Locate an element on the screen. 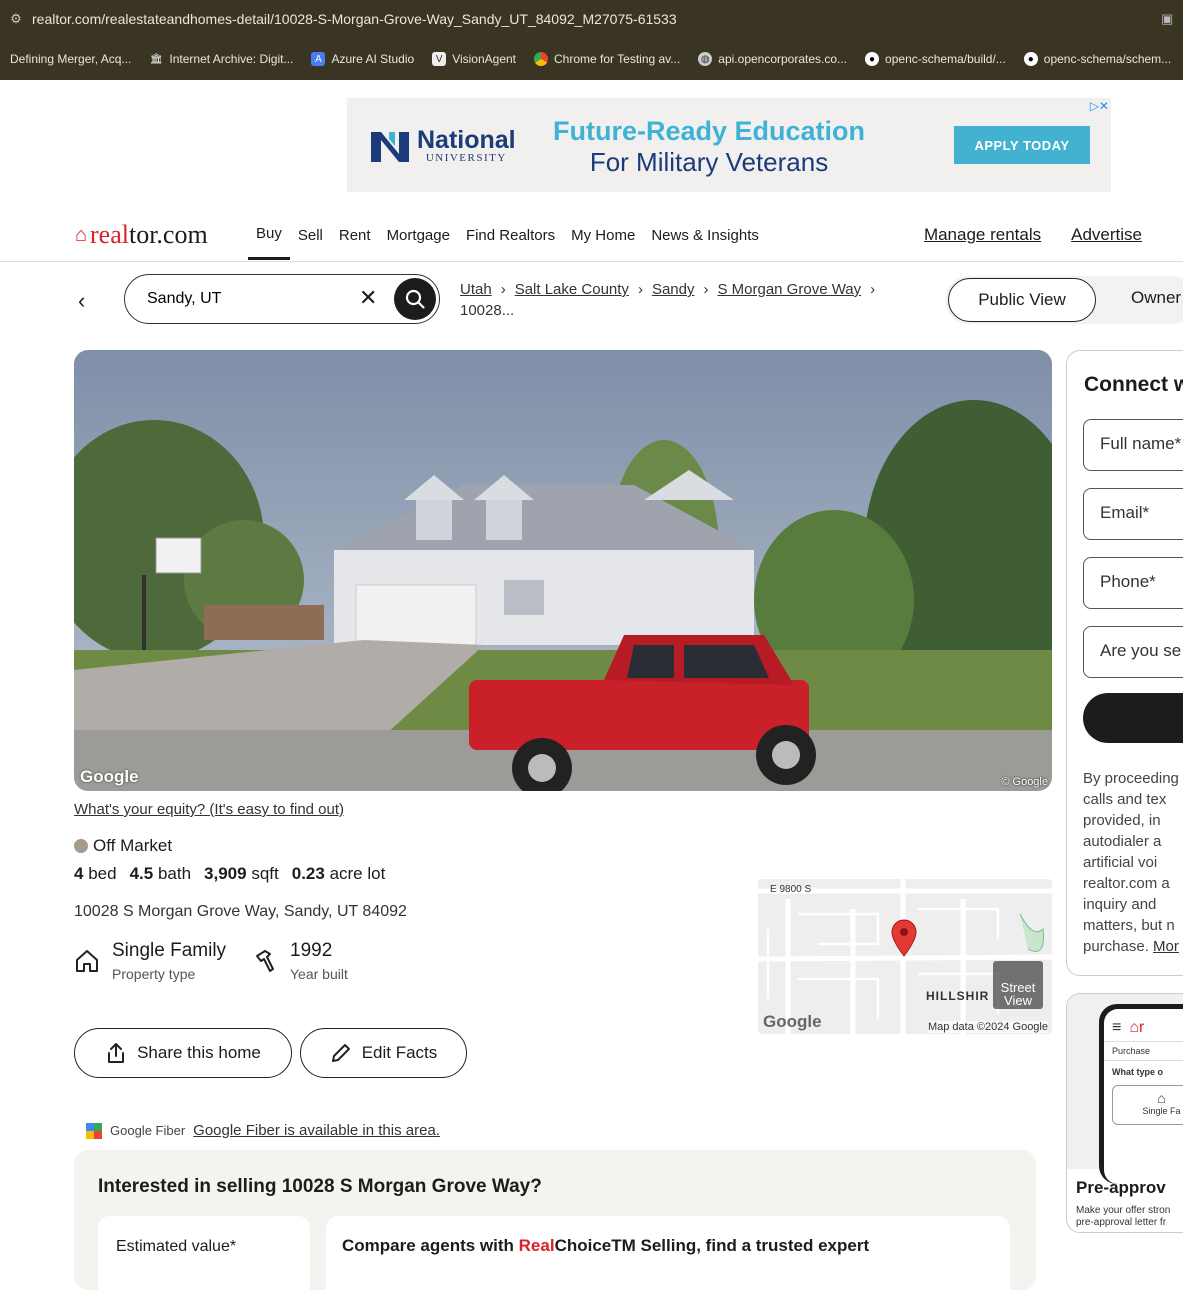 The width and height of the screenshot is (1183, 1306). disclaimer-line: calls and tex is located at coordinates (1125, 799).